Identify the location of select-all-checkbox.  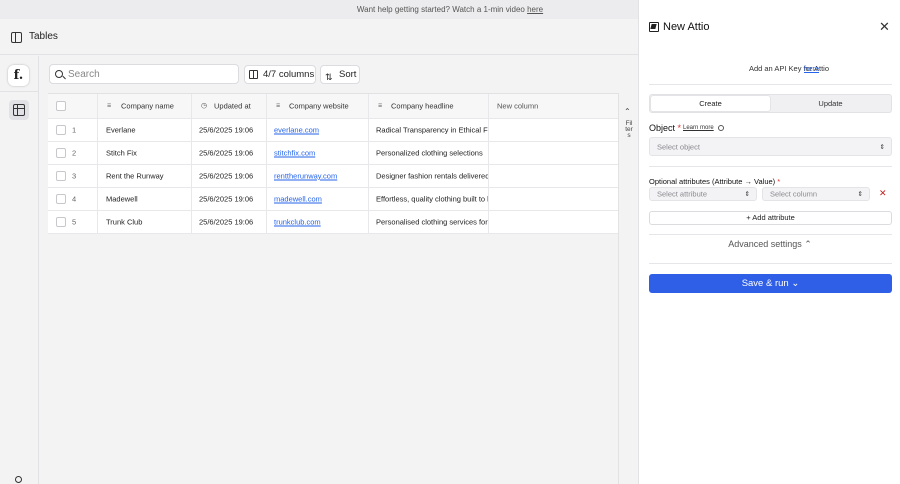
(61, 106).